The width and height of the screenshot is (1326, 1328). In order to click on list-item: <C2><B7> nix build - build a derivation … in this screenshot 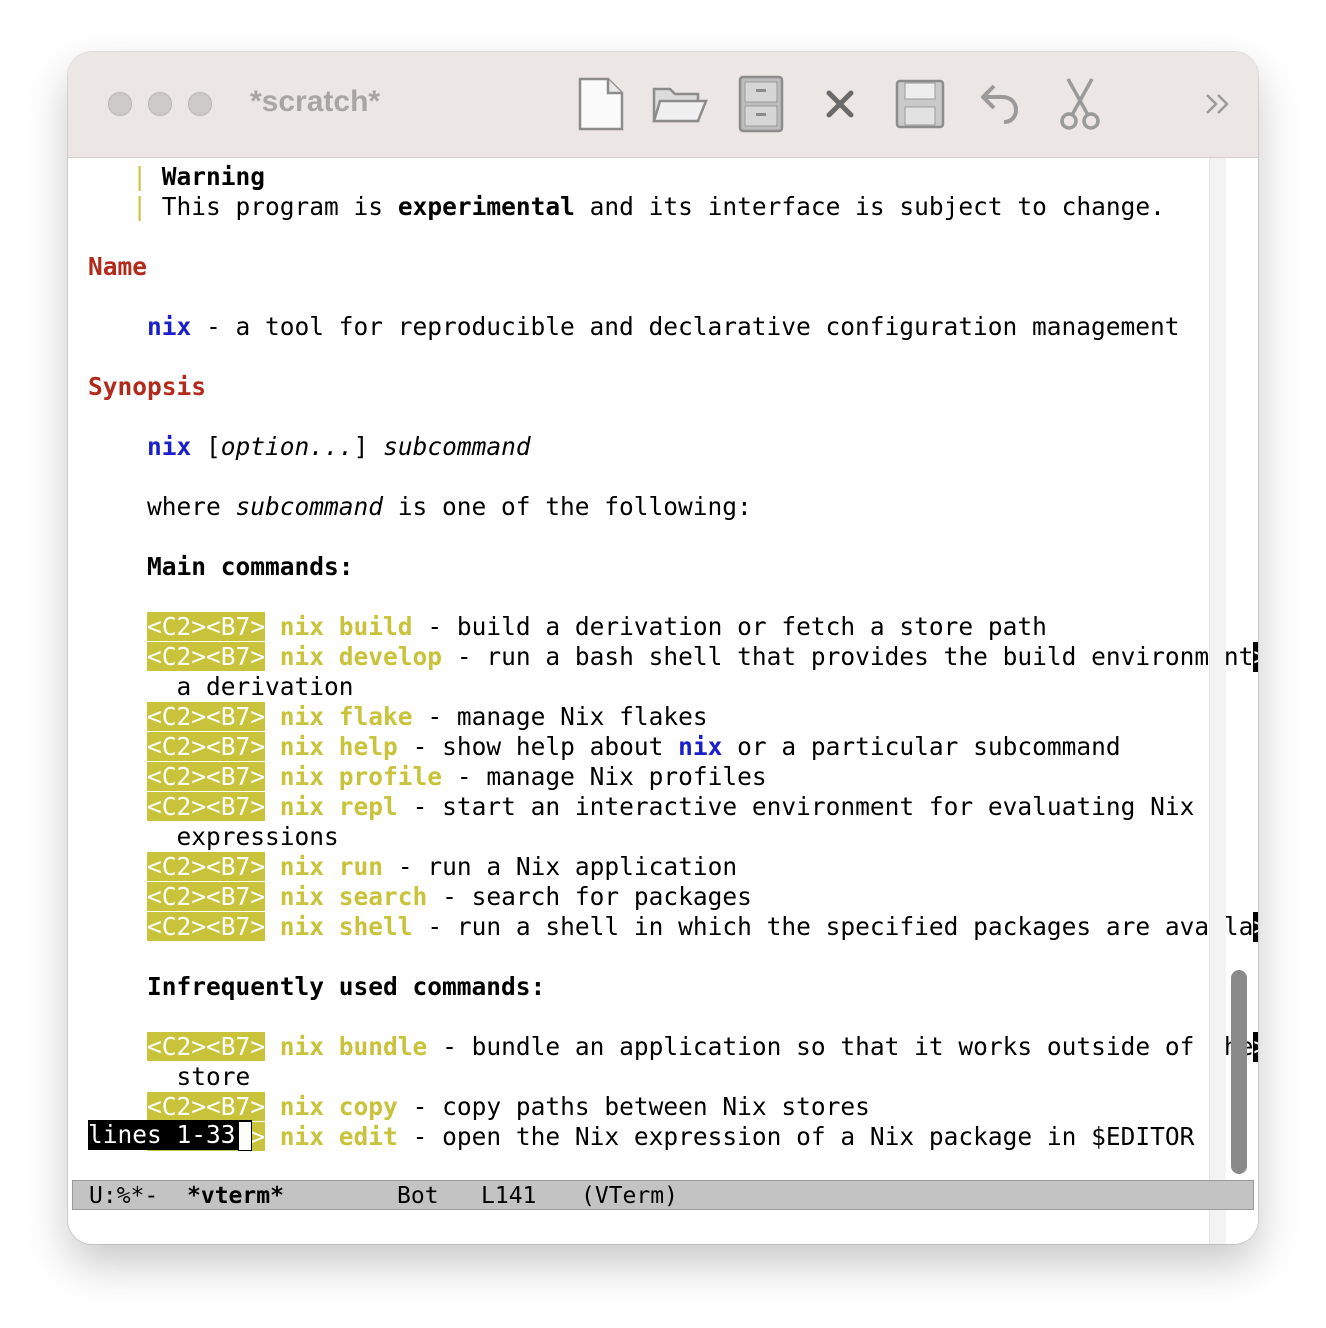, I will do `click(597, 626)`.